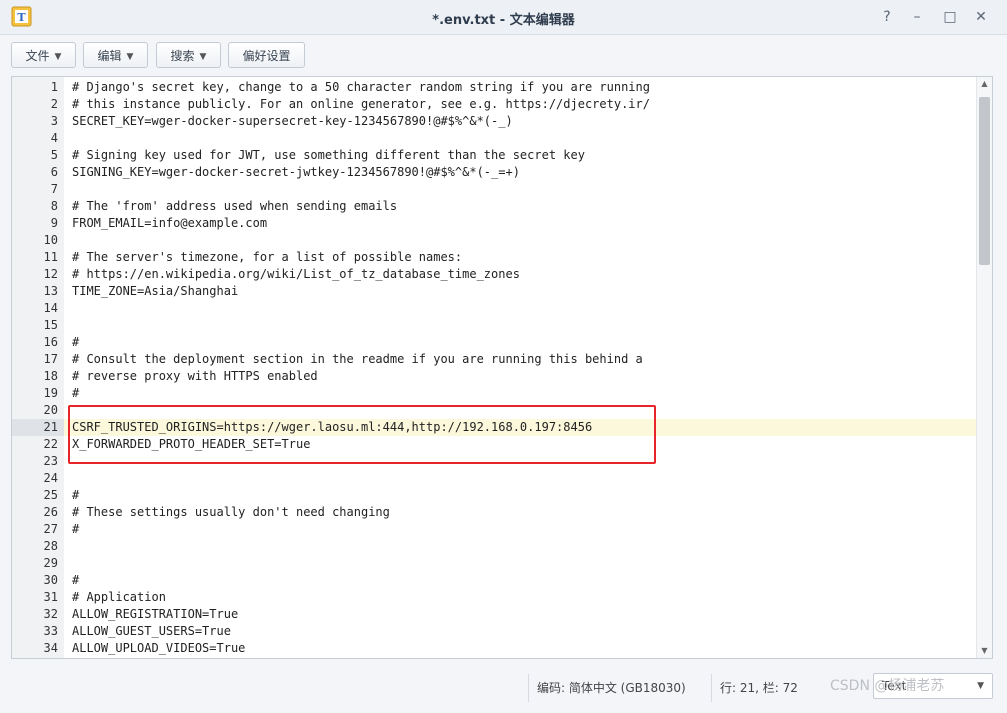 The height and width of the screenshot is (713, 1007). Describe the element at coordinates (195, 376) in the screenshot. I see `line-text: # reverse proxy with HTTPS enabled` at that location.